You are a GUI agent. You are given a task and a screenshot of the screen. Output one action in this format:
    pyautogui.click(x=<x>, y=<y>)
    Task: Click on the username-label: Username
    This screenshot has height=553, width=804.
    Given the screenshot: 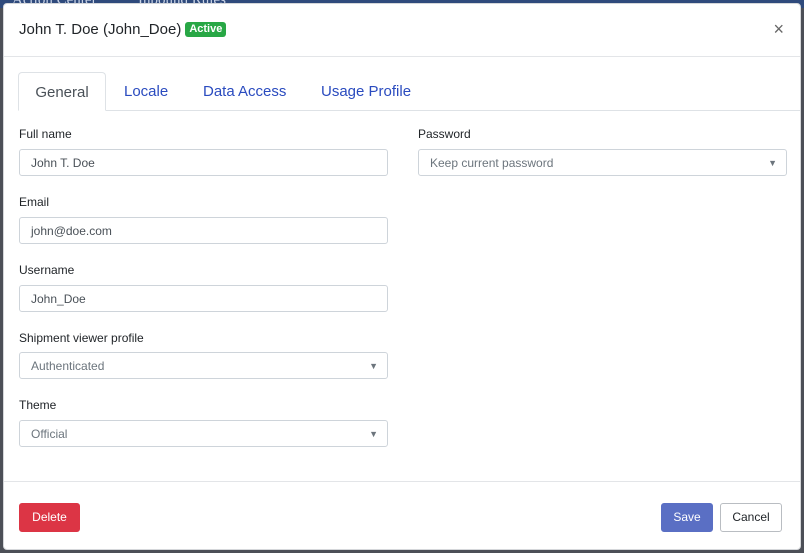 What is the action you would take?
    pyautogui.click(x=47, y=270)
    